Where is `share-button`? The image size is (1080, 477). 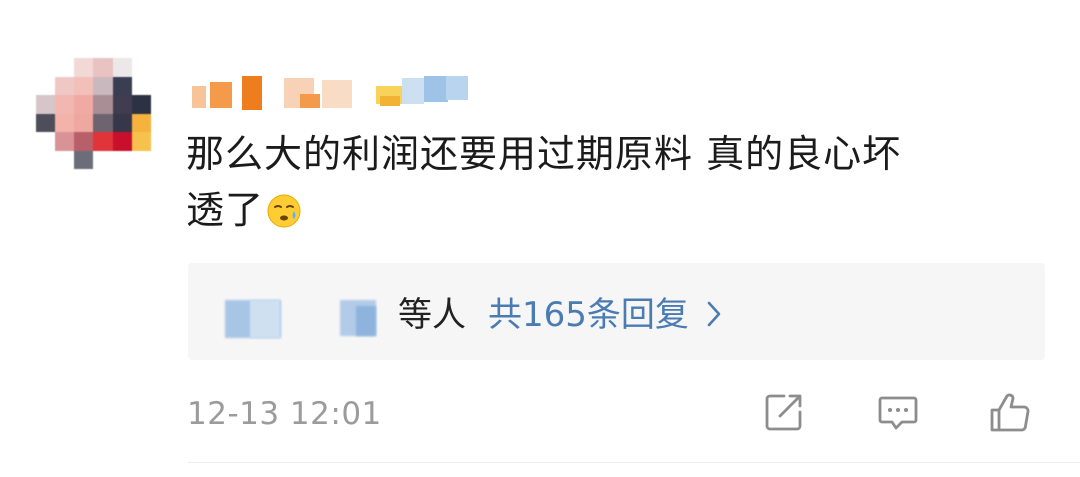 share-button is located at coordinates (784, 412).